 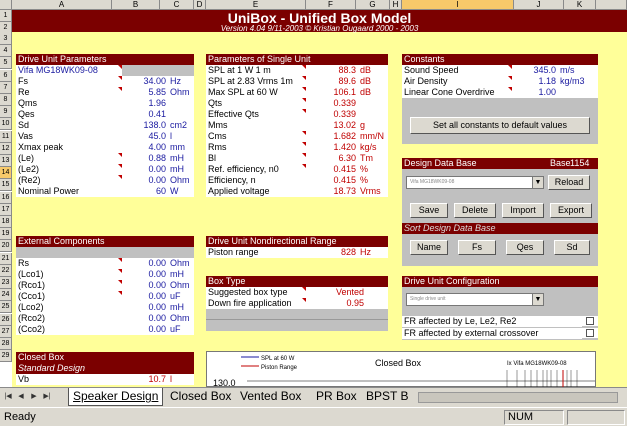 What do you see at coordinates (500, 333) in the screenshot?
I see `check-row-2: FR affected by external crossover` at bounding box center [500, 333].